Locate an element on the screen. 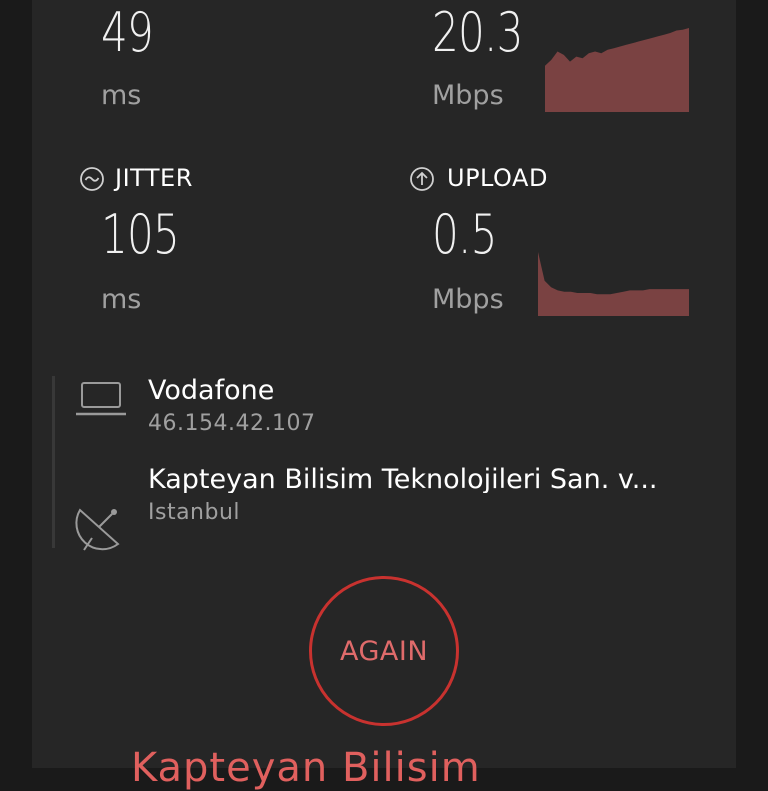 This screenshot has height=791, width=768. isp-name: Vodafone is located at coordinates (211, 390).